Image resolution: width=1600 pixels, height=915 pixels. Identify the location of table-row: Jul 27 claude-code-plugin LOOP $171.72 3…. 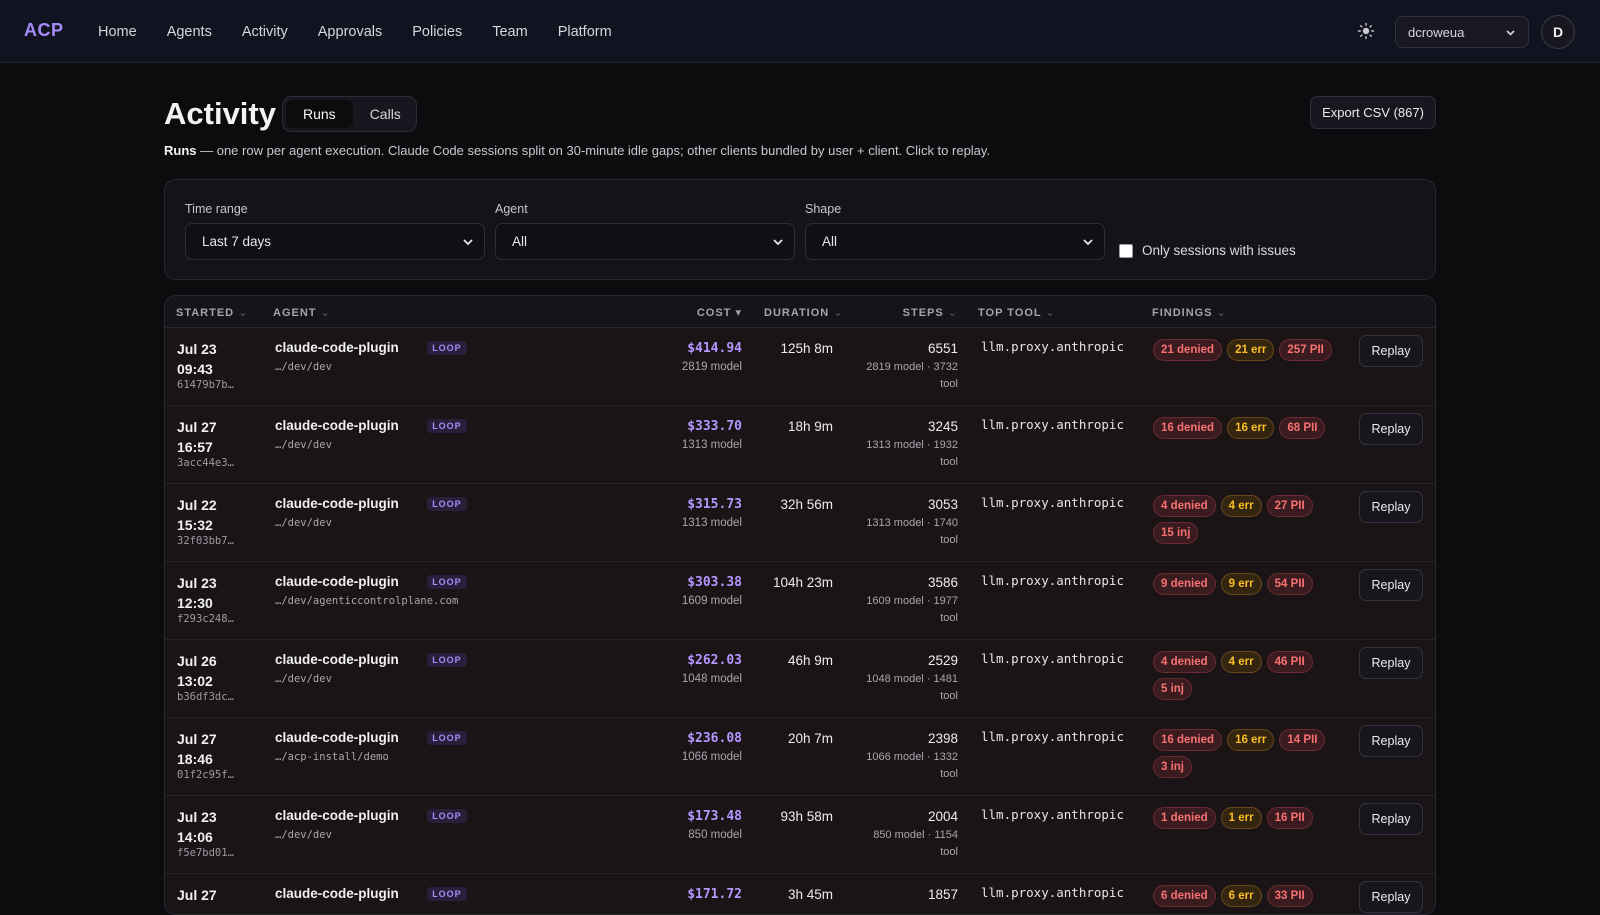
(800, 893).